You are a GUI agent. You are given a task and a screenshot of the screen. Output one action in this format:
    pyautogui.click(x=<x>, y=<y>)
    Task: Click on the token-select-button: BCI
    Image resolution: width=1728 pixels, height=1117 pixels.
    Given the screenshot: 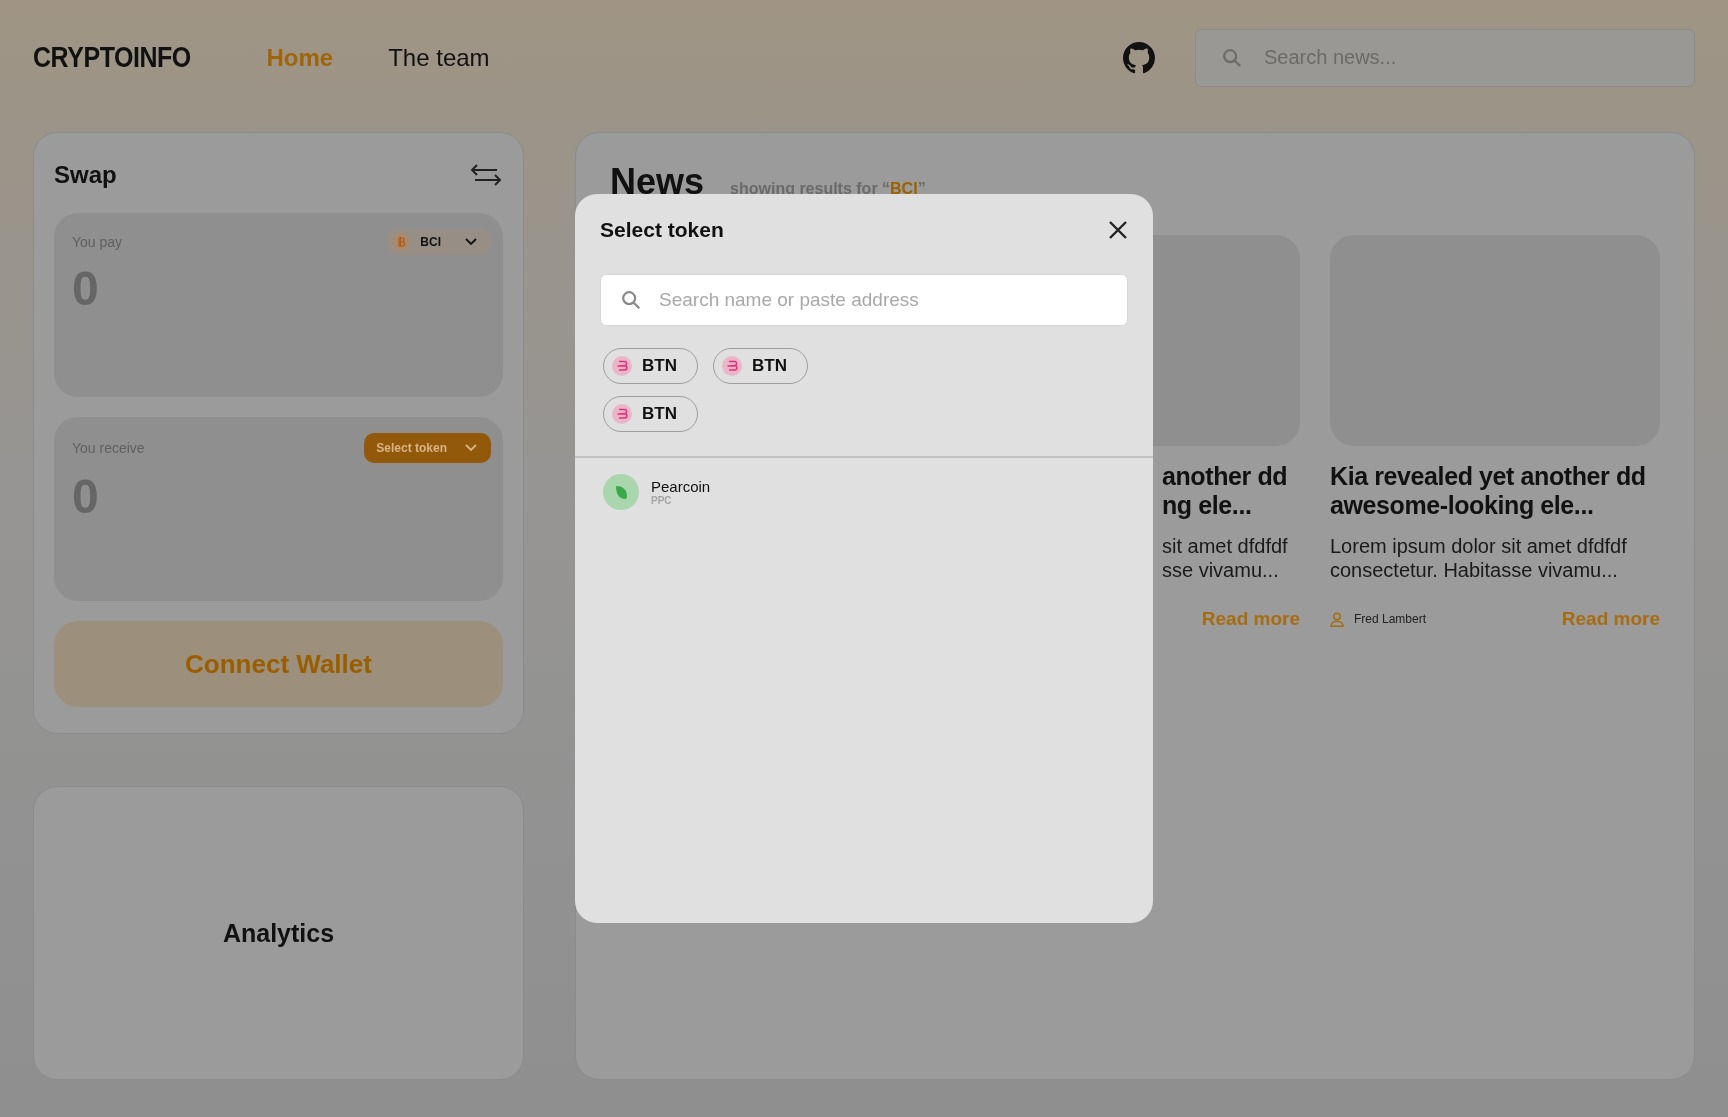 What is the action you would take?
    pyautogui.click(x=438, y=242)
    